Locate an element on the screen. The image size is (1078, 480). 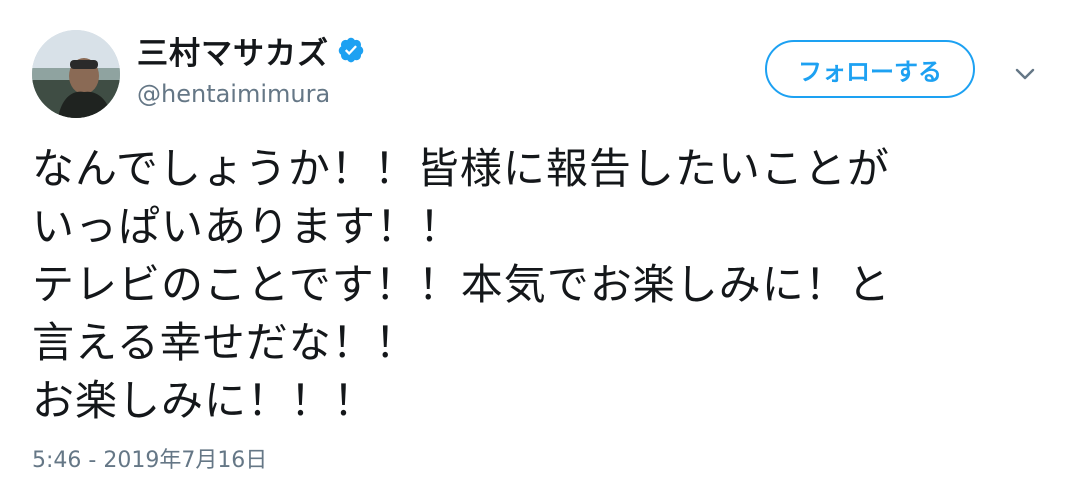
author-handle: @hentaimimura is located at coordinates (233, 94).